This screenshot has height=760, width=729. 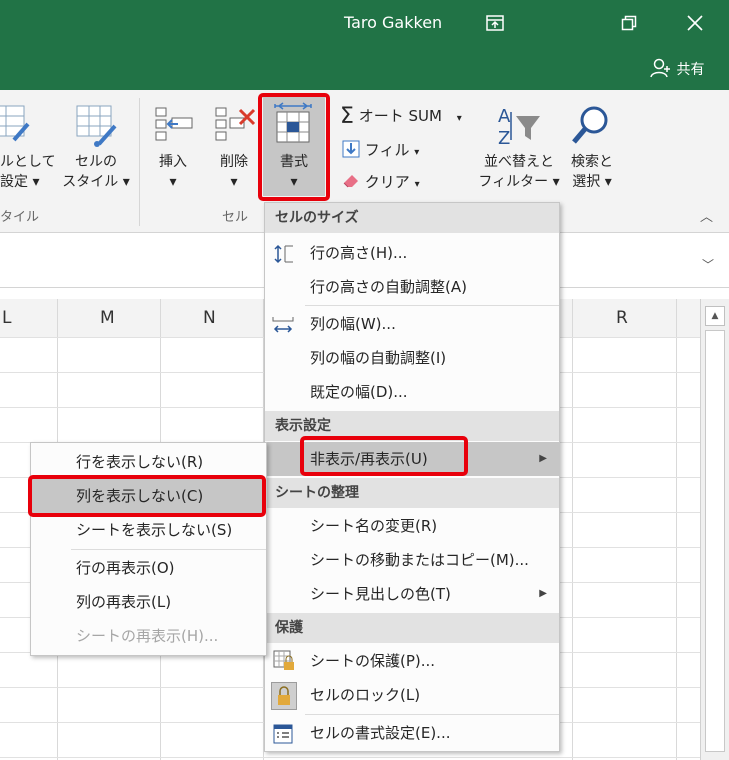 I want to click on format-label: 書式 ▾, so click(x=294, y=172).